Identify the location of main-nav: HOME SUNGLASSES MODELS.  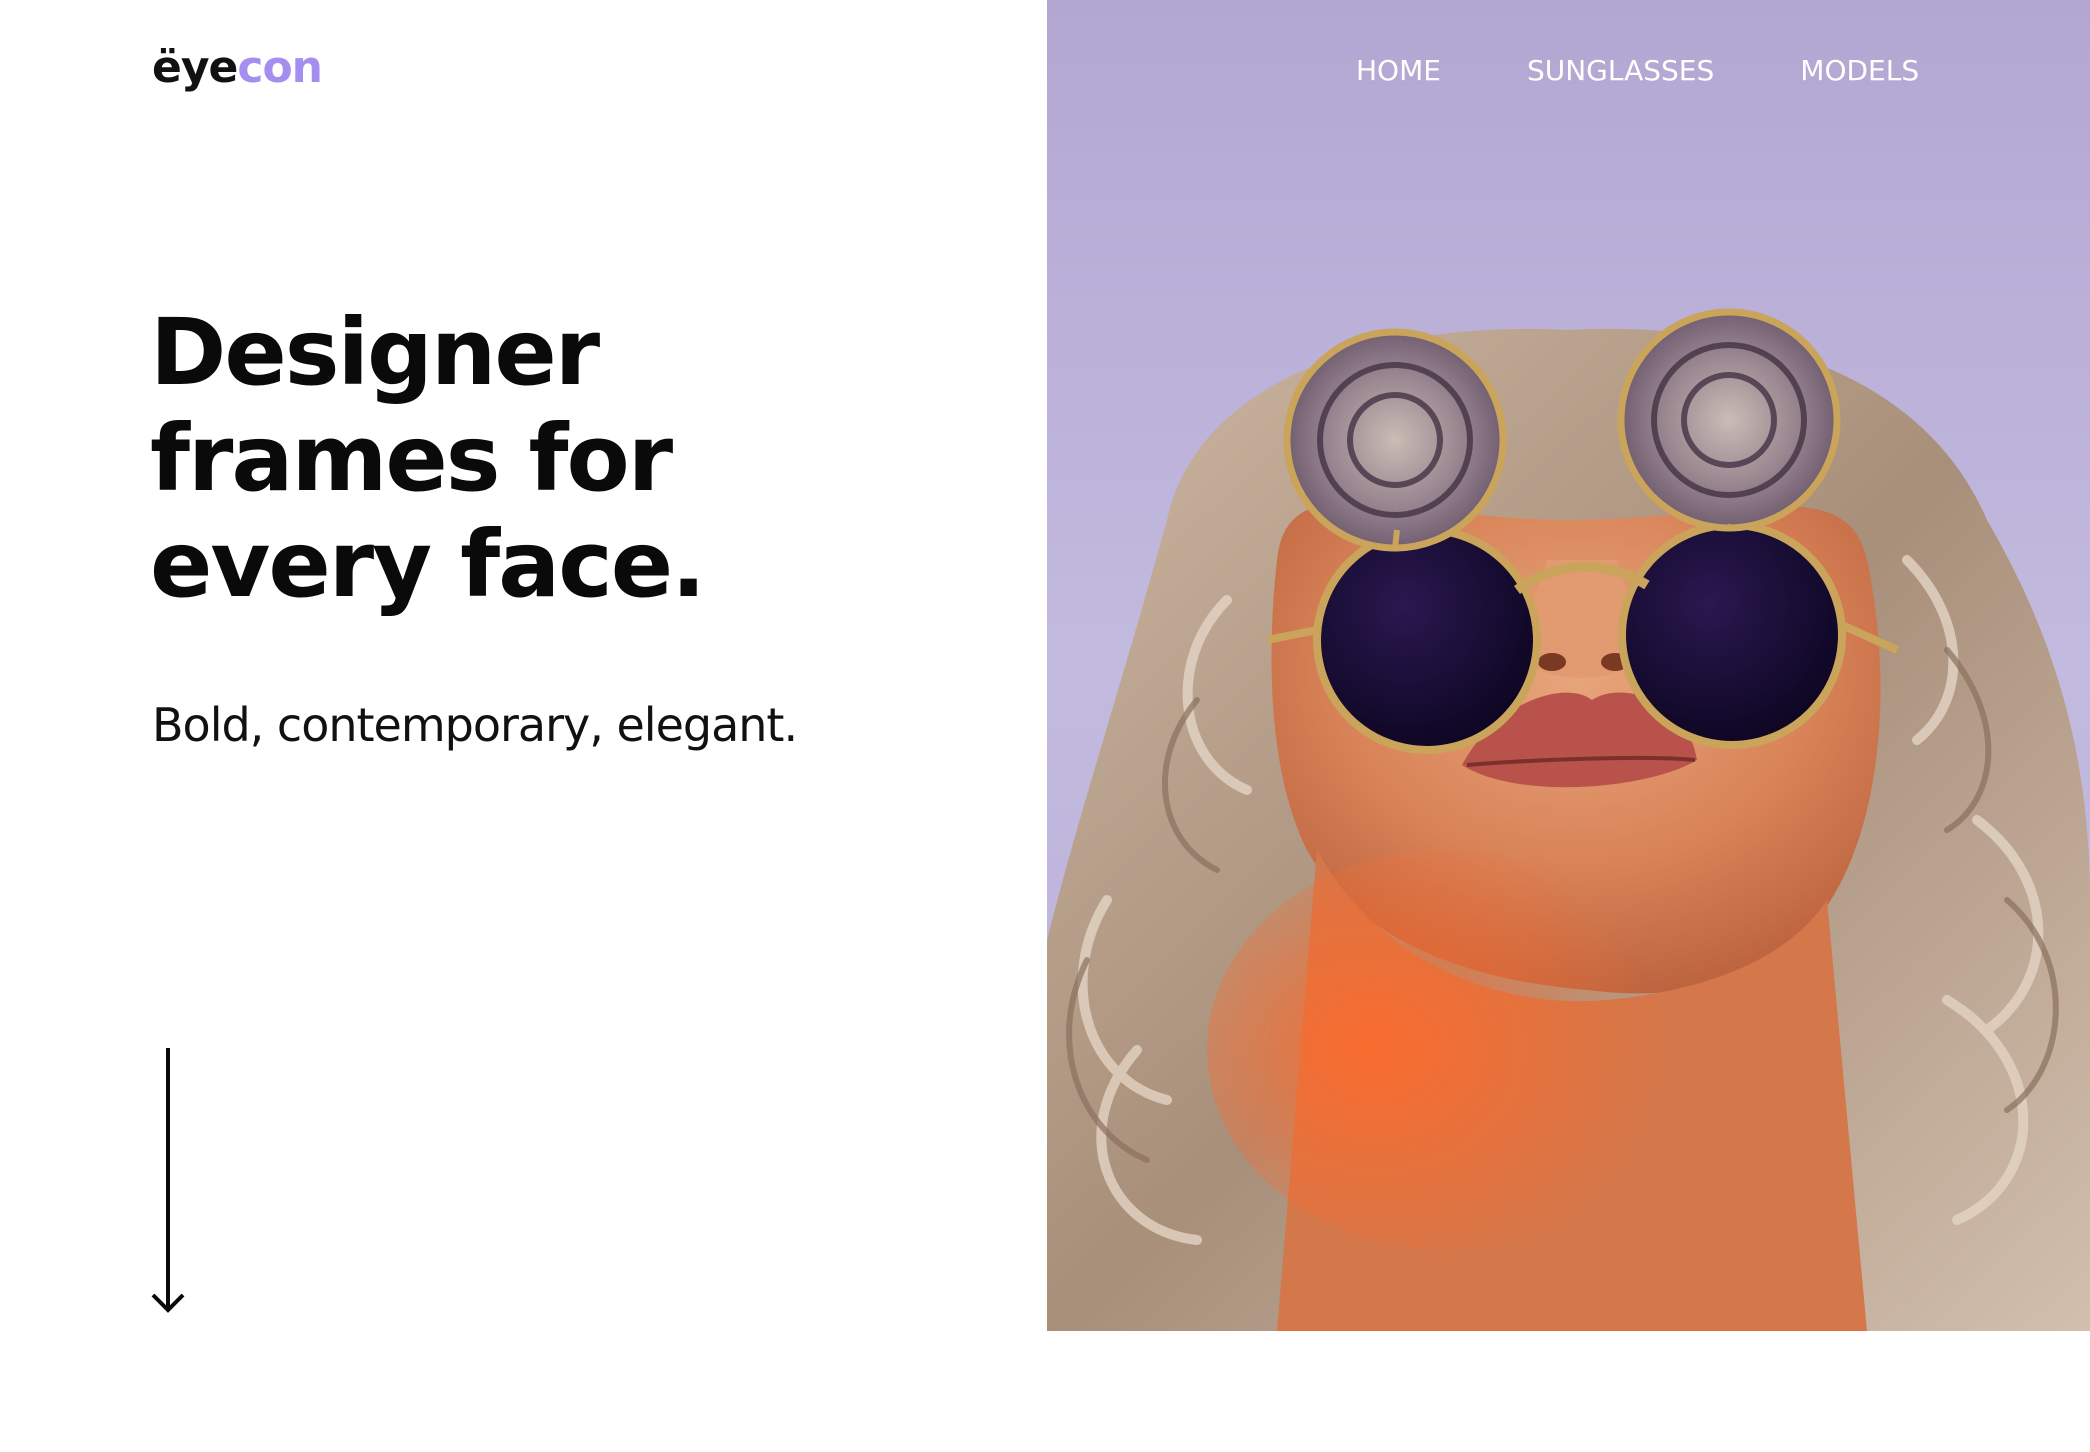
(1637, 71).